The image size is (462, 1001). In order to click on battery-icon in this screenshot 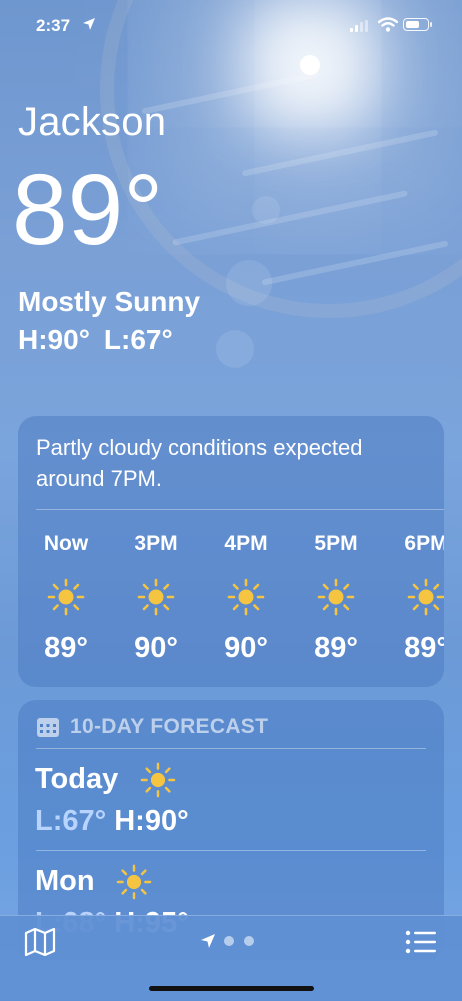, I will do `click(417, 24)`.